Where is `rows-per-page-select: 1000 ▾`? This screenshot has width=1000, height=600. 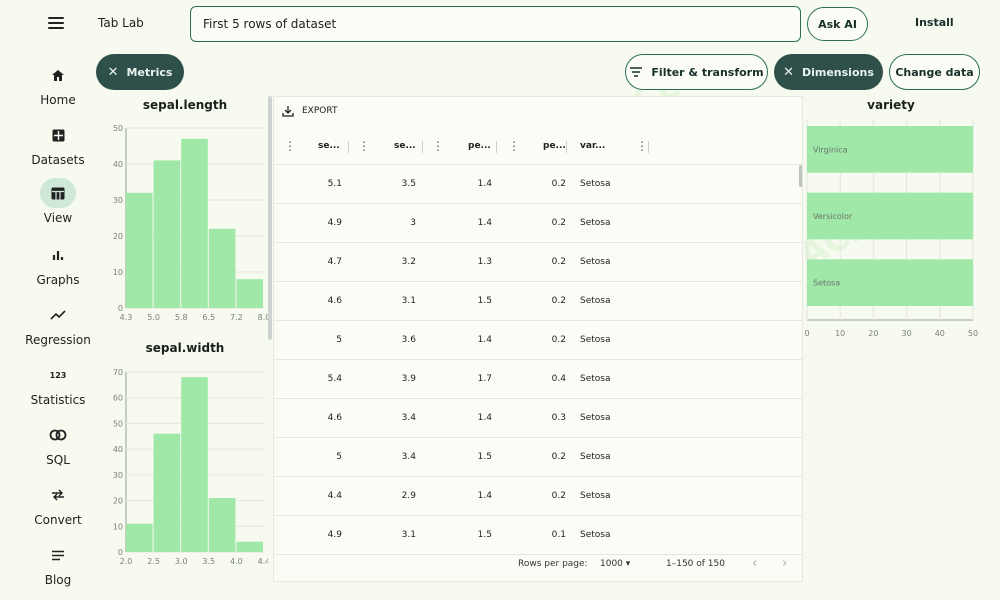
rows-per-page-select: 1000 ▾ is located at coordinates (615, 564).